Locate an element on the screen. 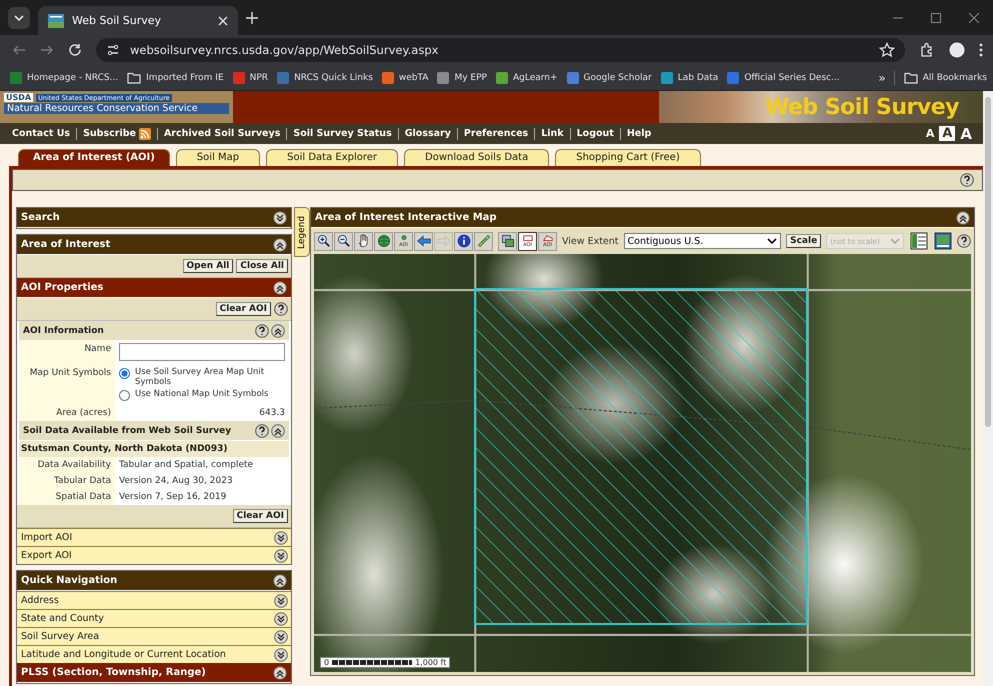 The height and width of the screenshot is (686, 993). tab: Area of Interest (AOI) is located at coordinates (94, 157).